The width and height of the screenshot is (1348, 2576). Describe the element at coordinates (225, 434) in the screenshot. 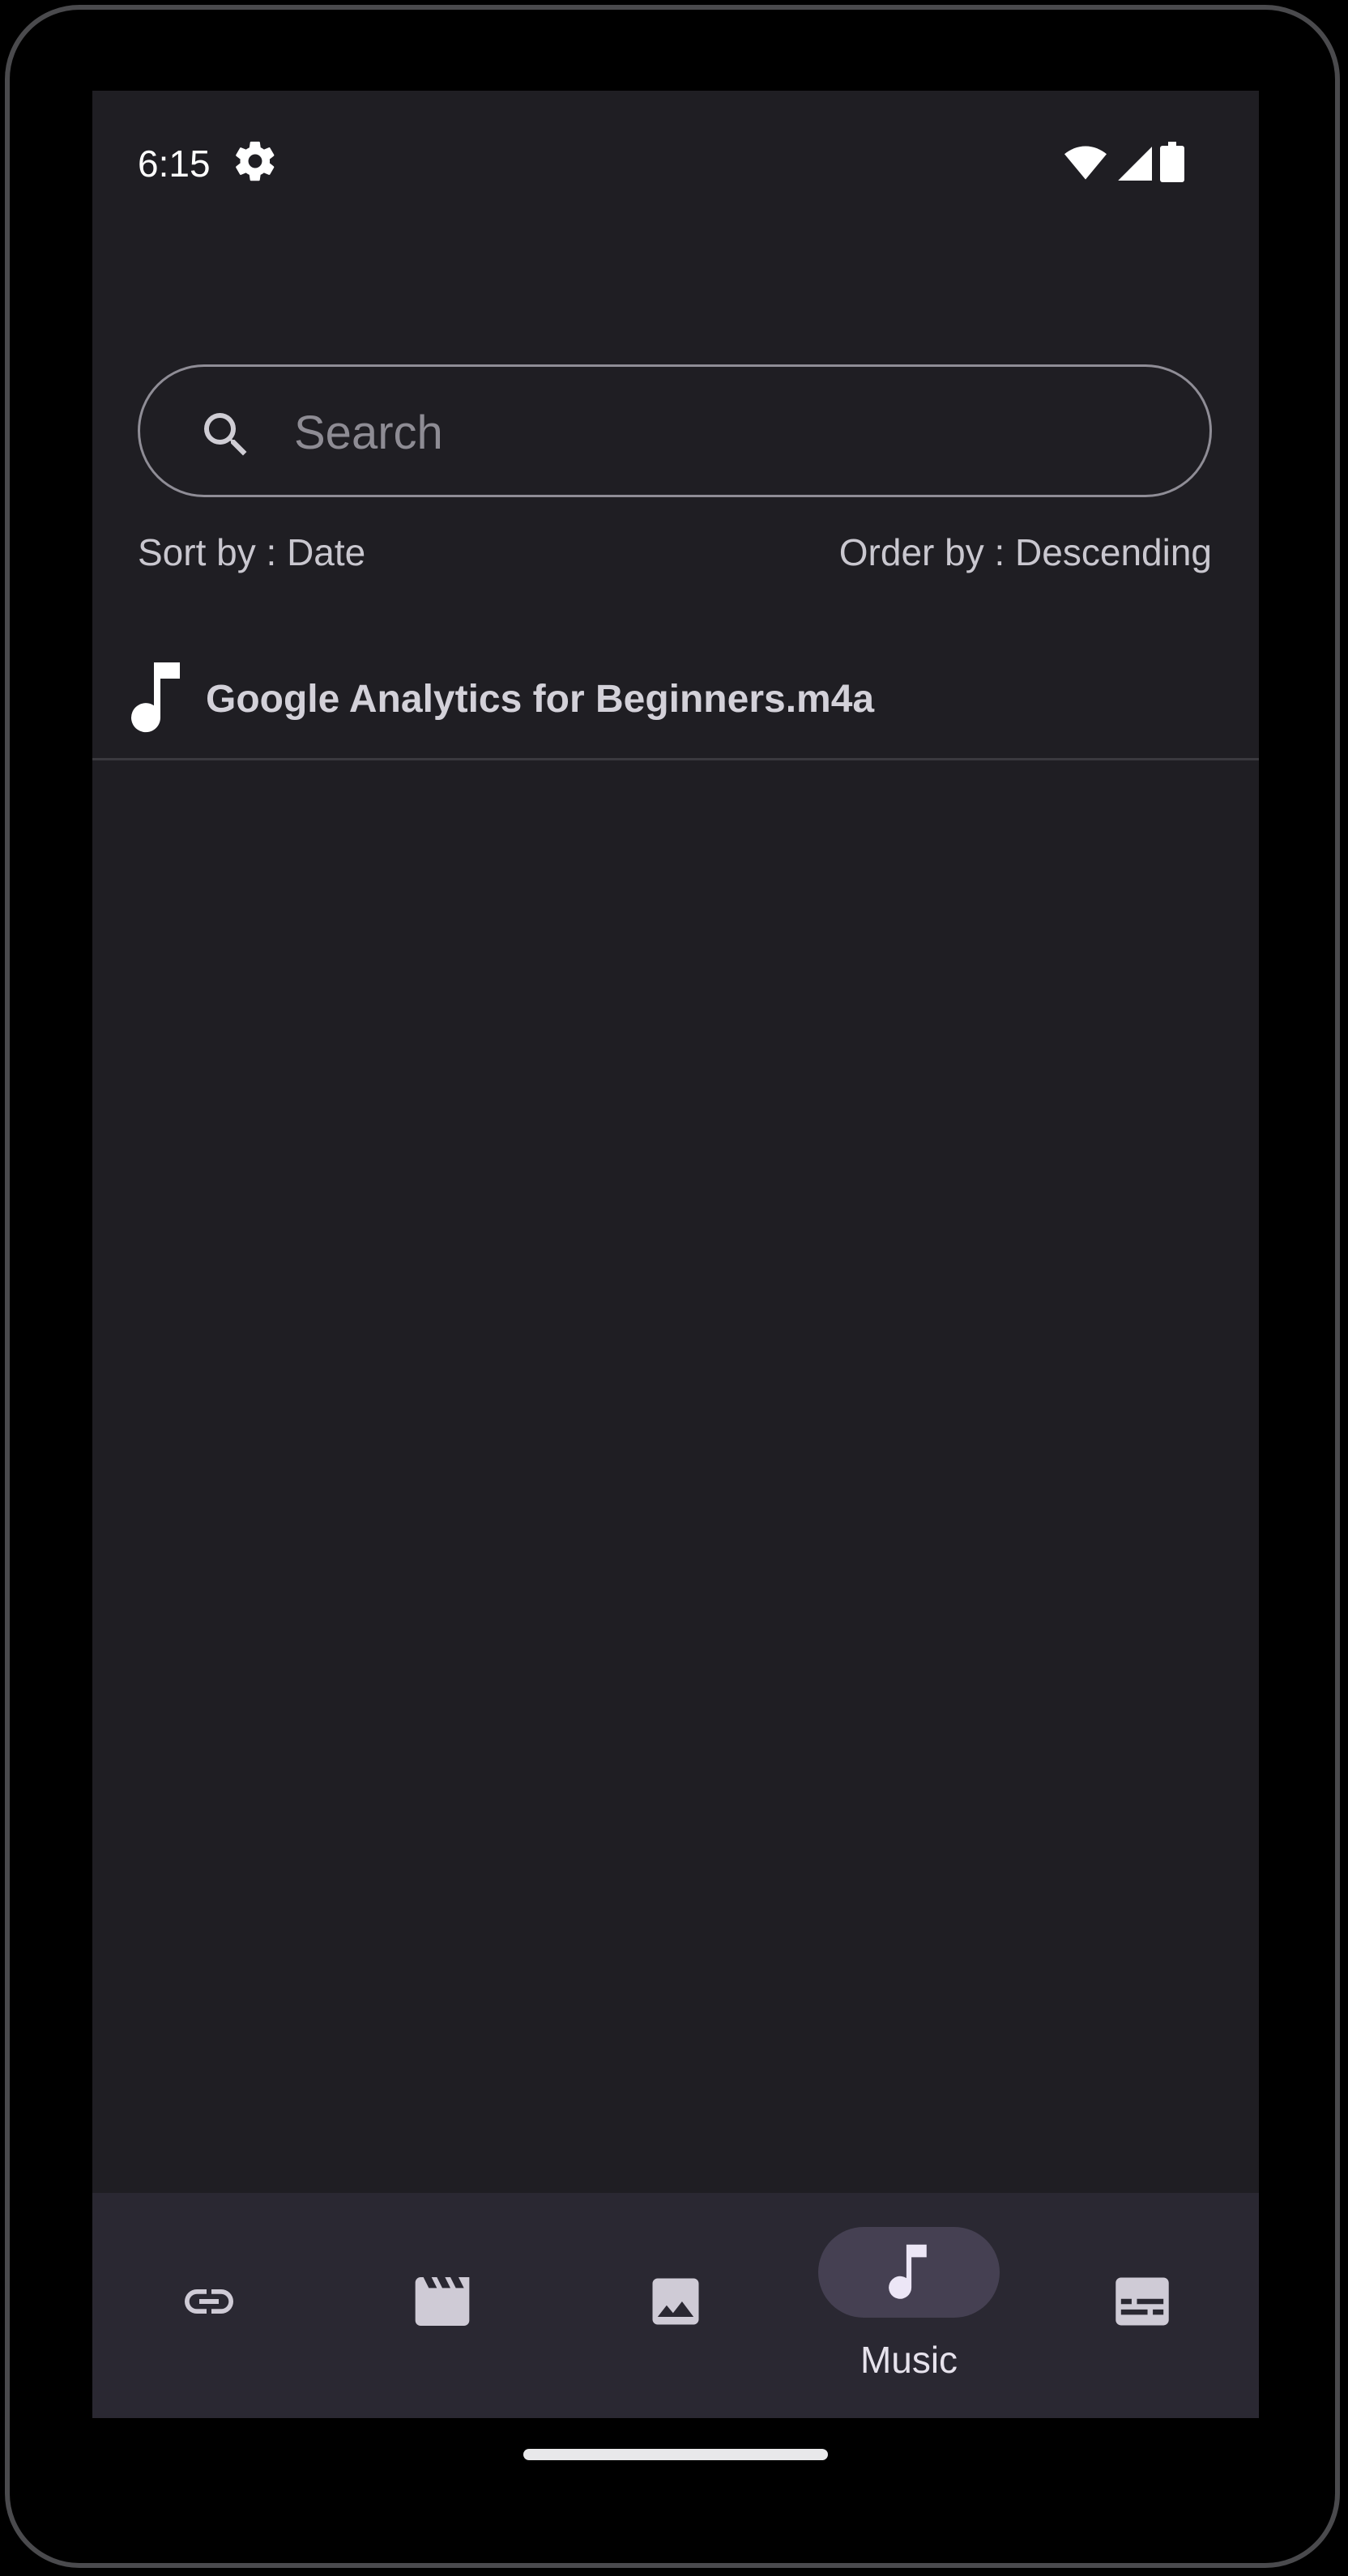

I see `search-icon` at that location.